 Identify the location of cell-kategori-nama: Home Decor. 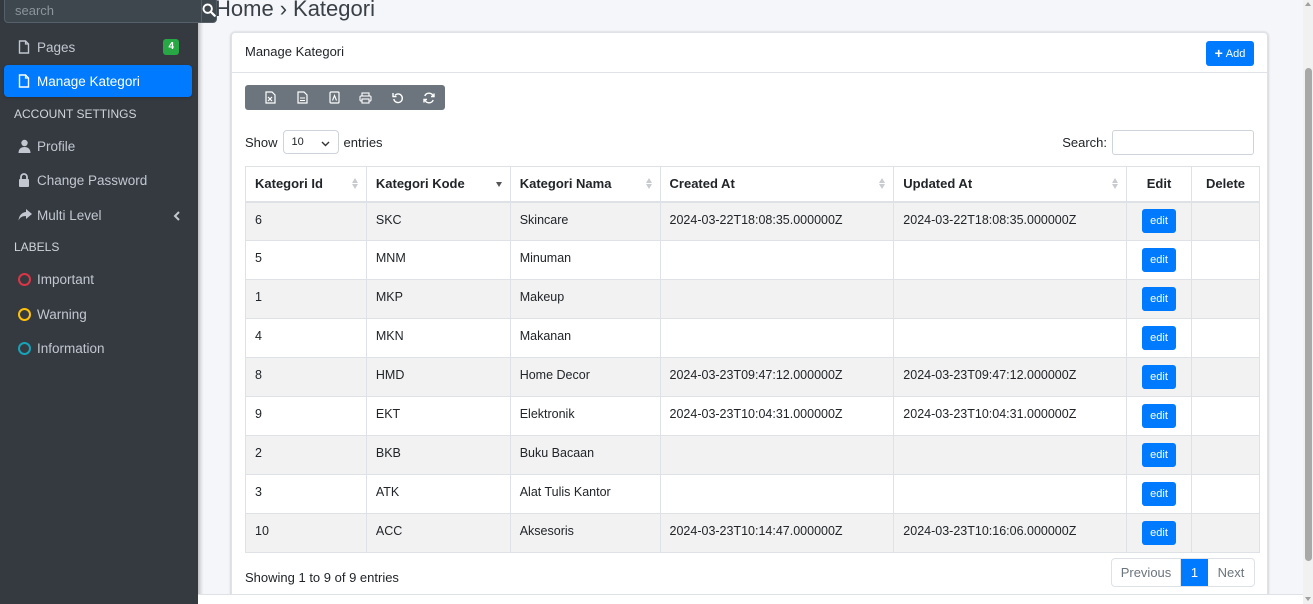
(585, 377).